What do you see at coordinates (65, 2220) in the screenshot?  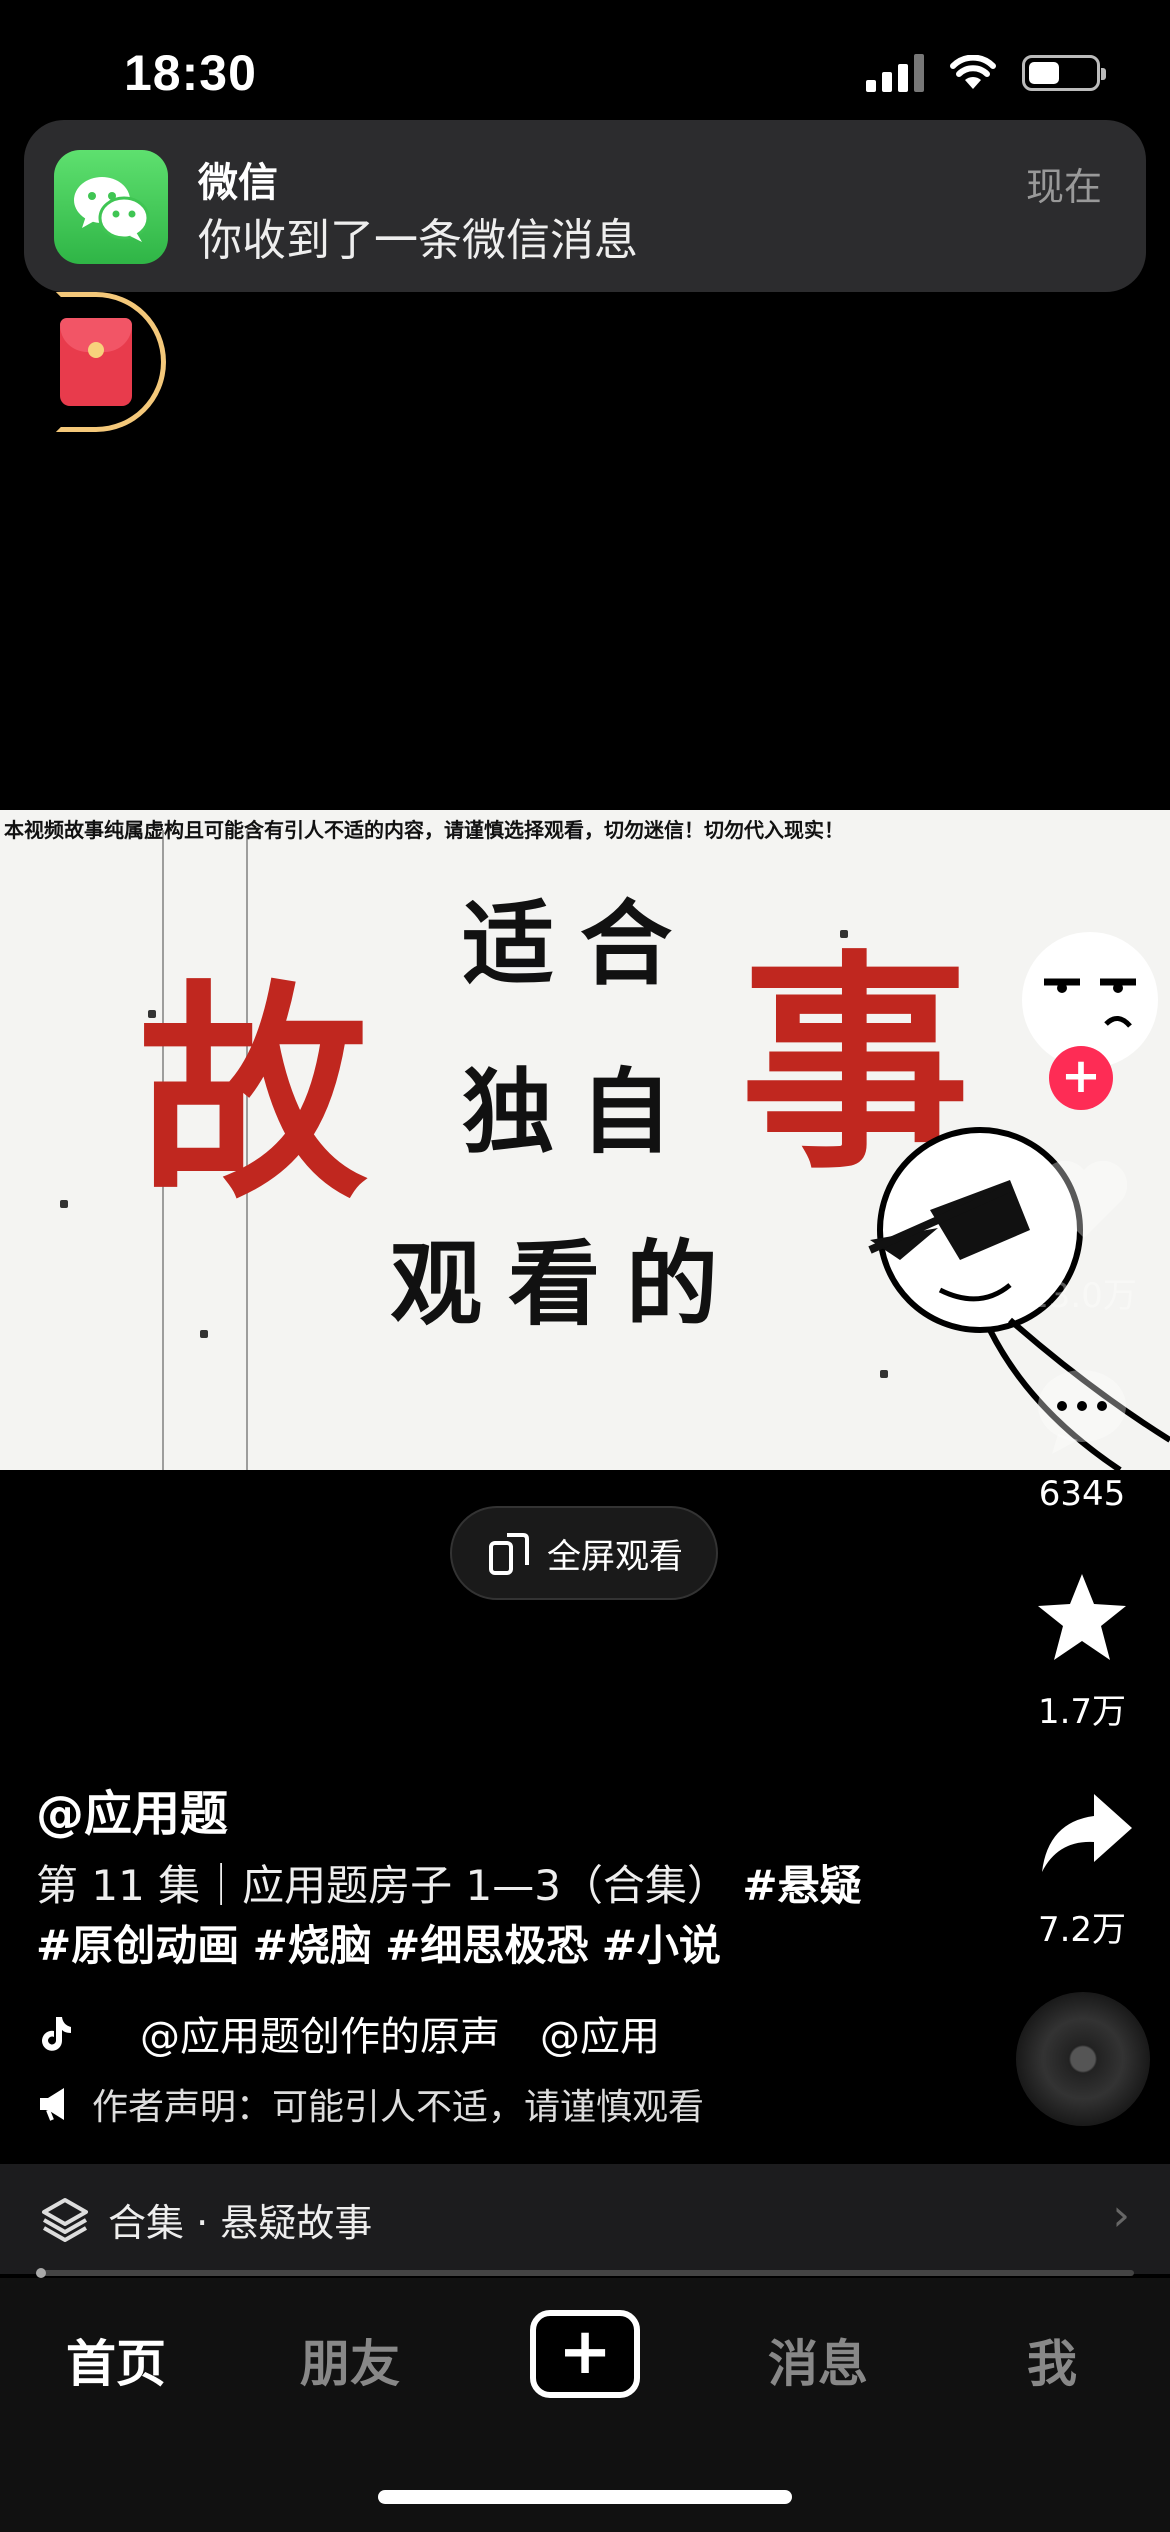 I see `layers-icon` at bounding box center [65, 2220].